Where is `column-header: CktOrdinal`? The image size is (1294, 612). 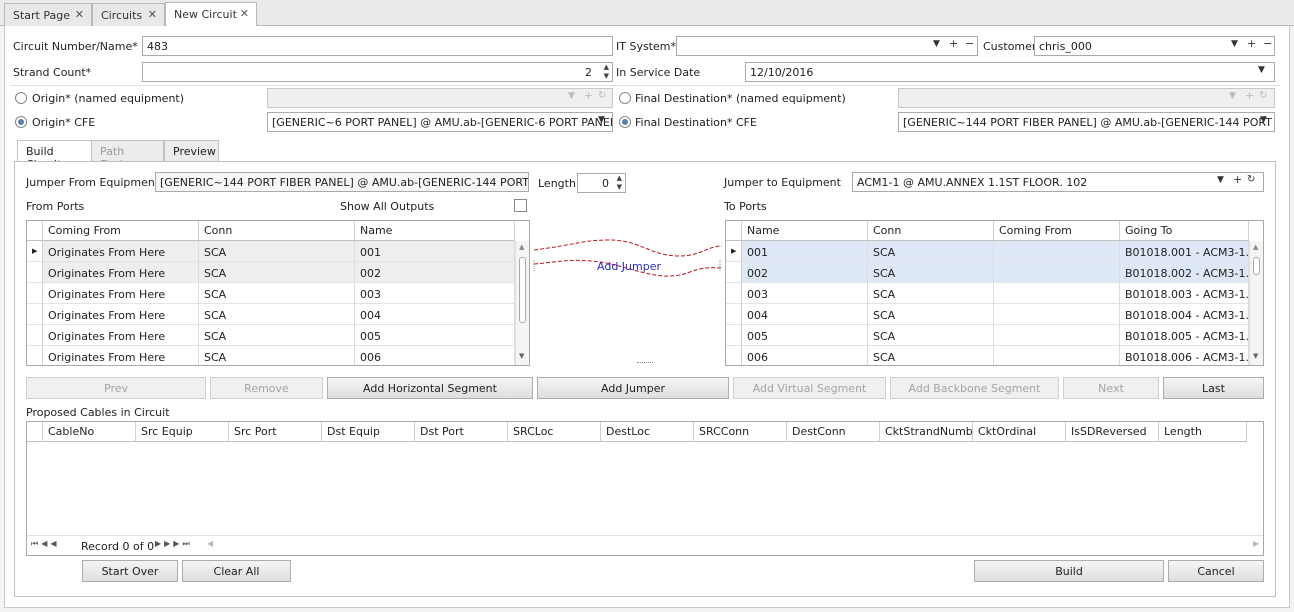 column-header: CktOrdinal is located at coordinates (1019, 432).